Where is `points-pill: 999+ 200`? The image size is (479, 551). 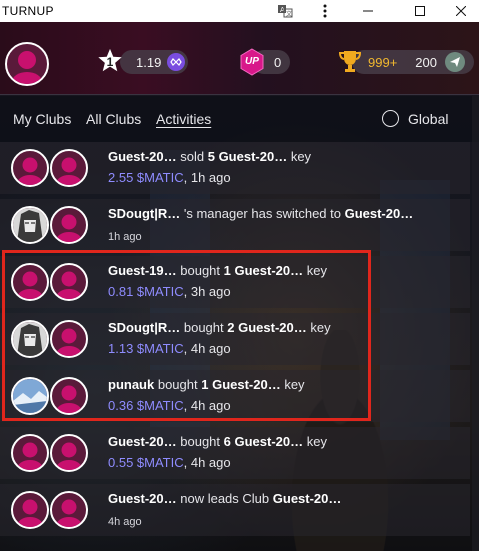 points-pill: 999+ 200 is located at coordinates (413, 62).